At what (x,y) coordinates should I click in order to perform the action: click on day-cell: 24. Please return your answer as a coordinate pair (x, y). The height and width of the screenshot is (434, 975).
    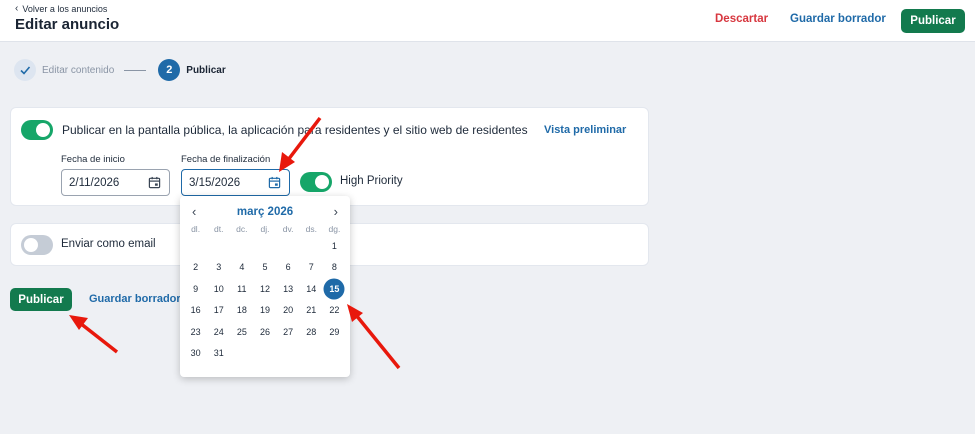
    Looking at the image, I should click on (218, 332).